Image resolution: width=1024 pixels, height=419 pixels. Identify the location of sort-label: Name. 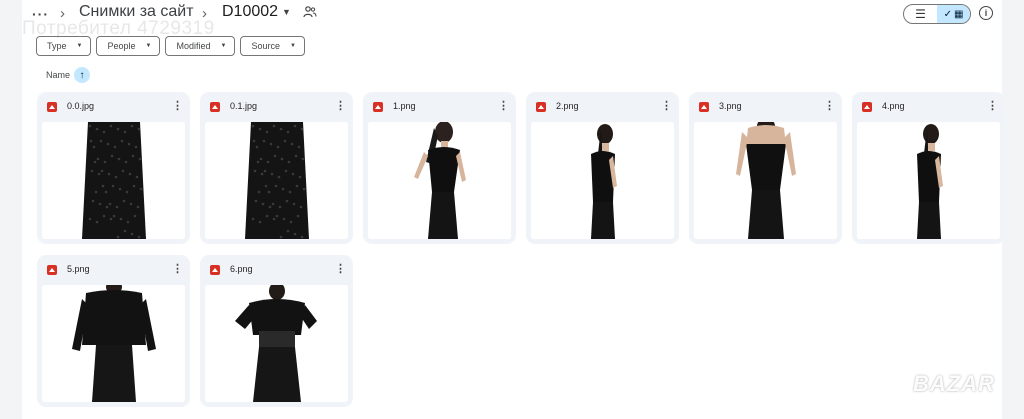
(58, 75).